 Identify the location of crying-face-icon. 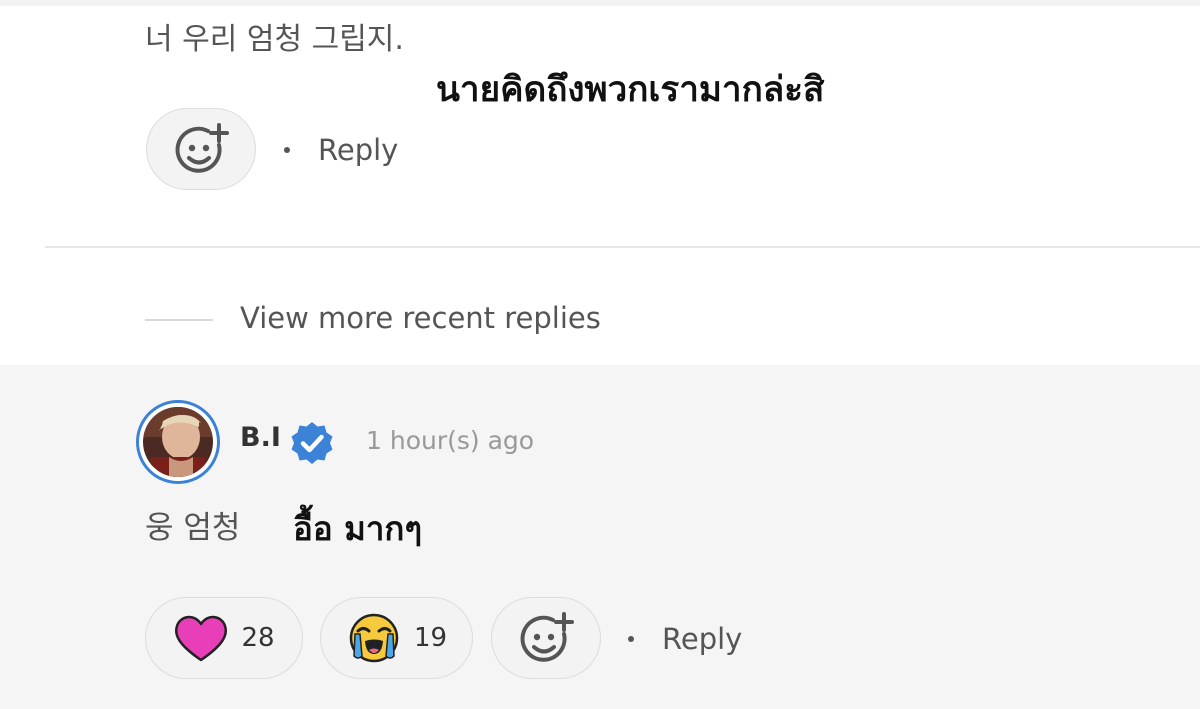
(374, 638).